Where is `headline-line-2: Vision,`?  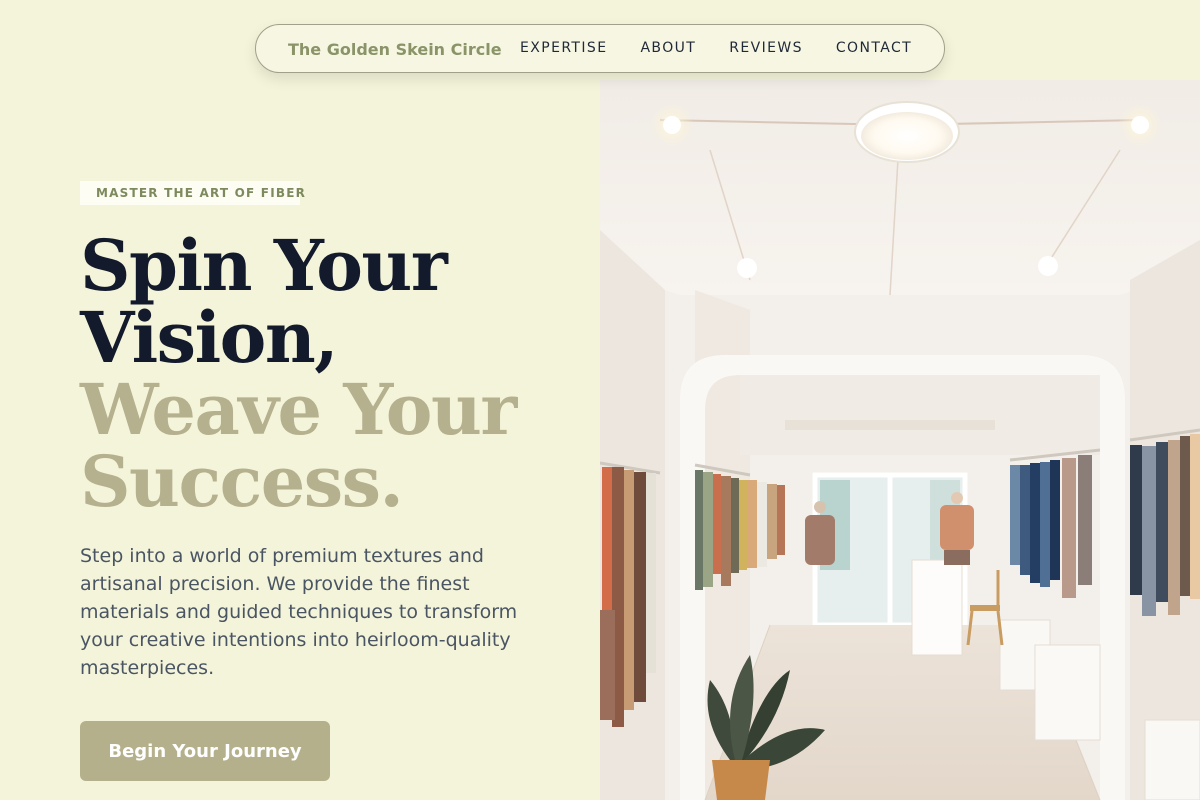 headline-line-2: Vision, is located at coordinates (209, 337).